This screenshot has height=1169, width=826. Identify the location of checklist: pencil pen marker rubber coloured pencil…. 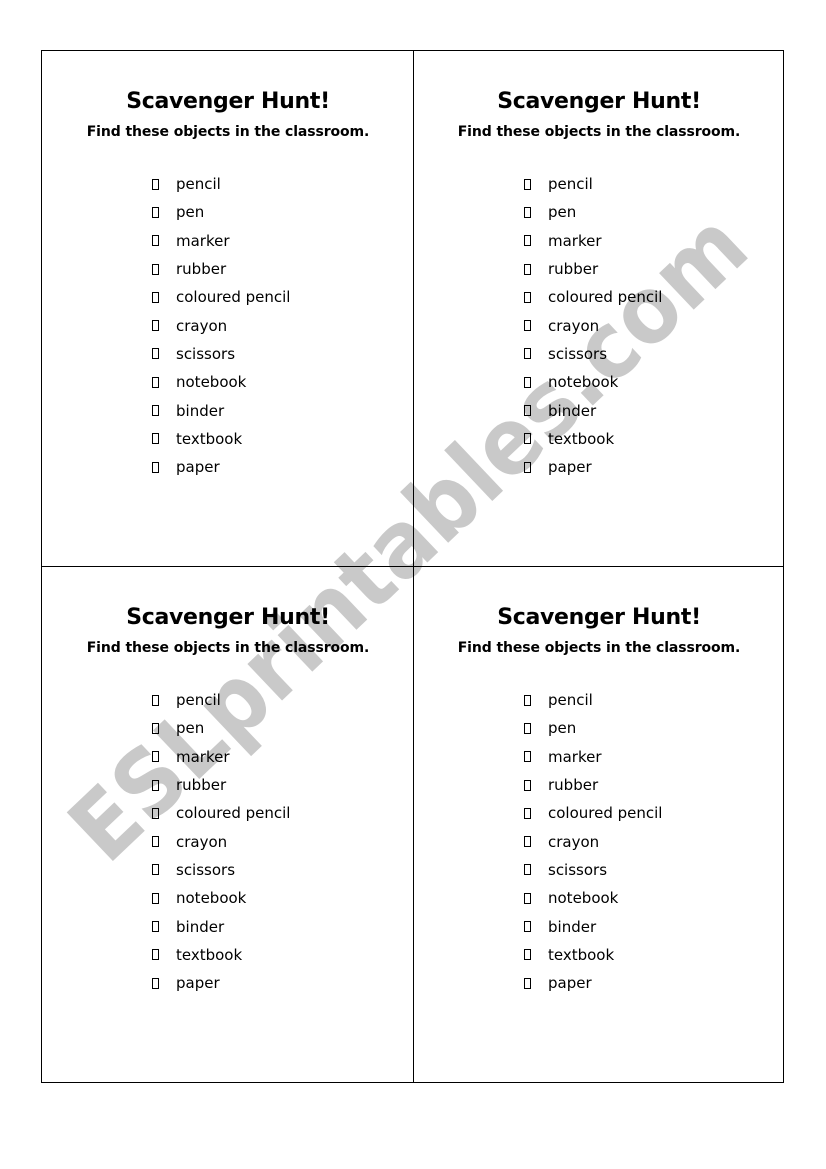
(221, 841).